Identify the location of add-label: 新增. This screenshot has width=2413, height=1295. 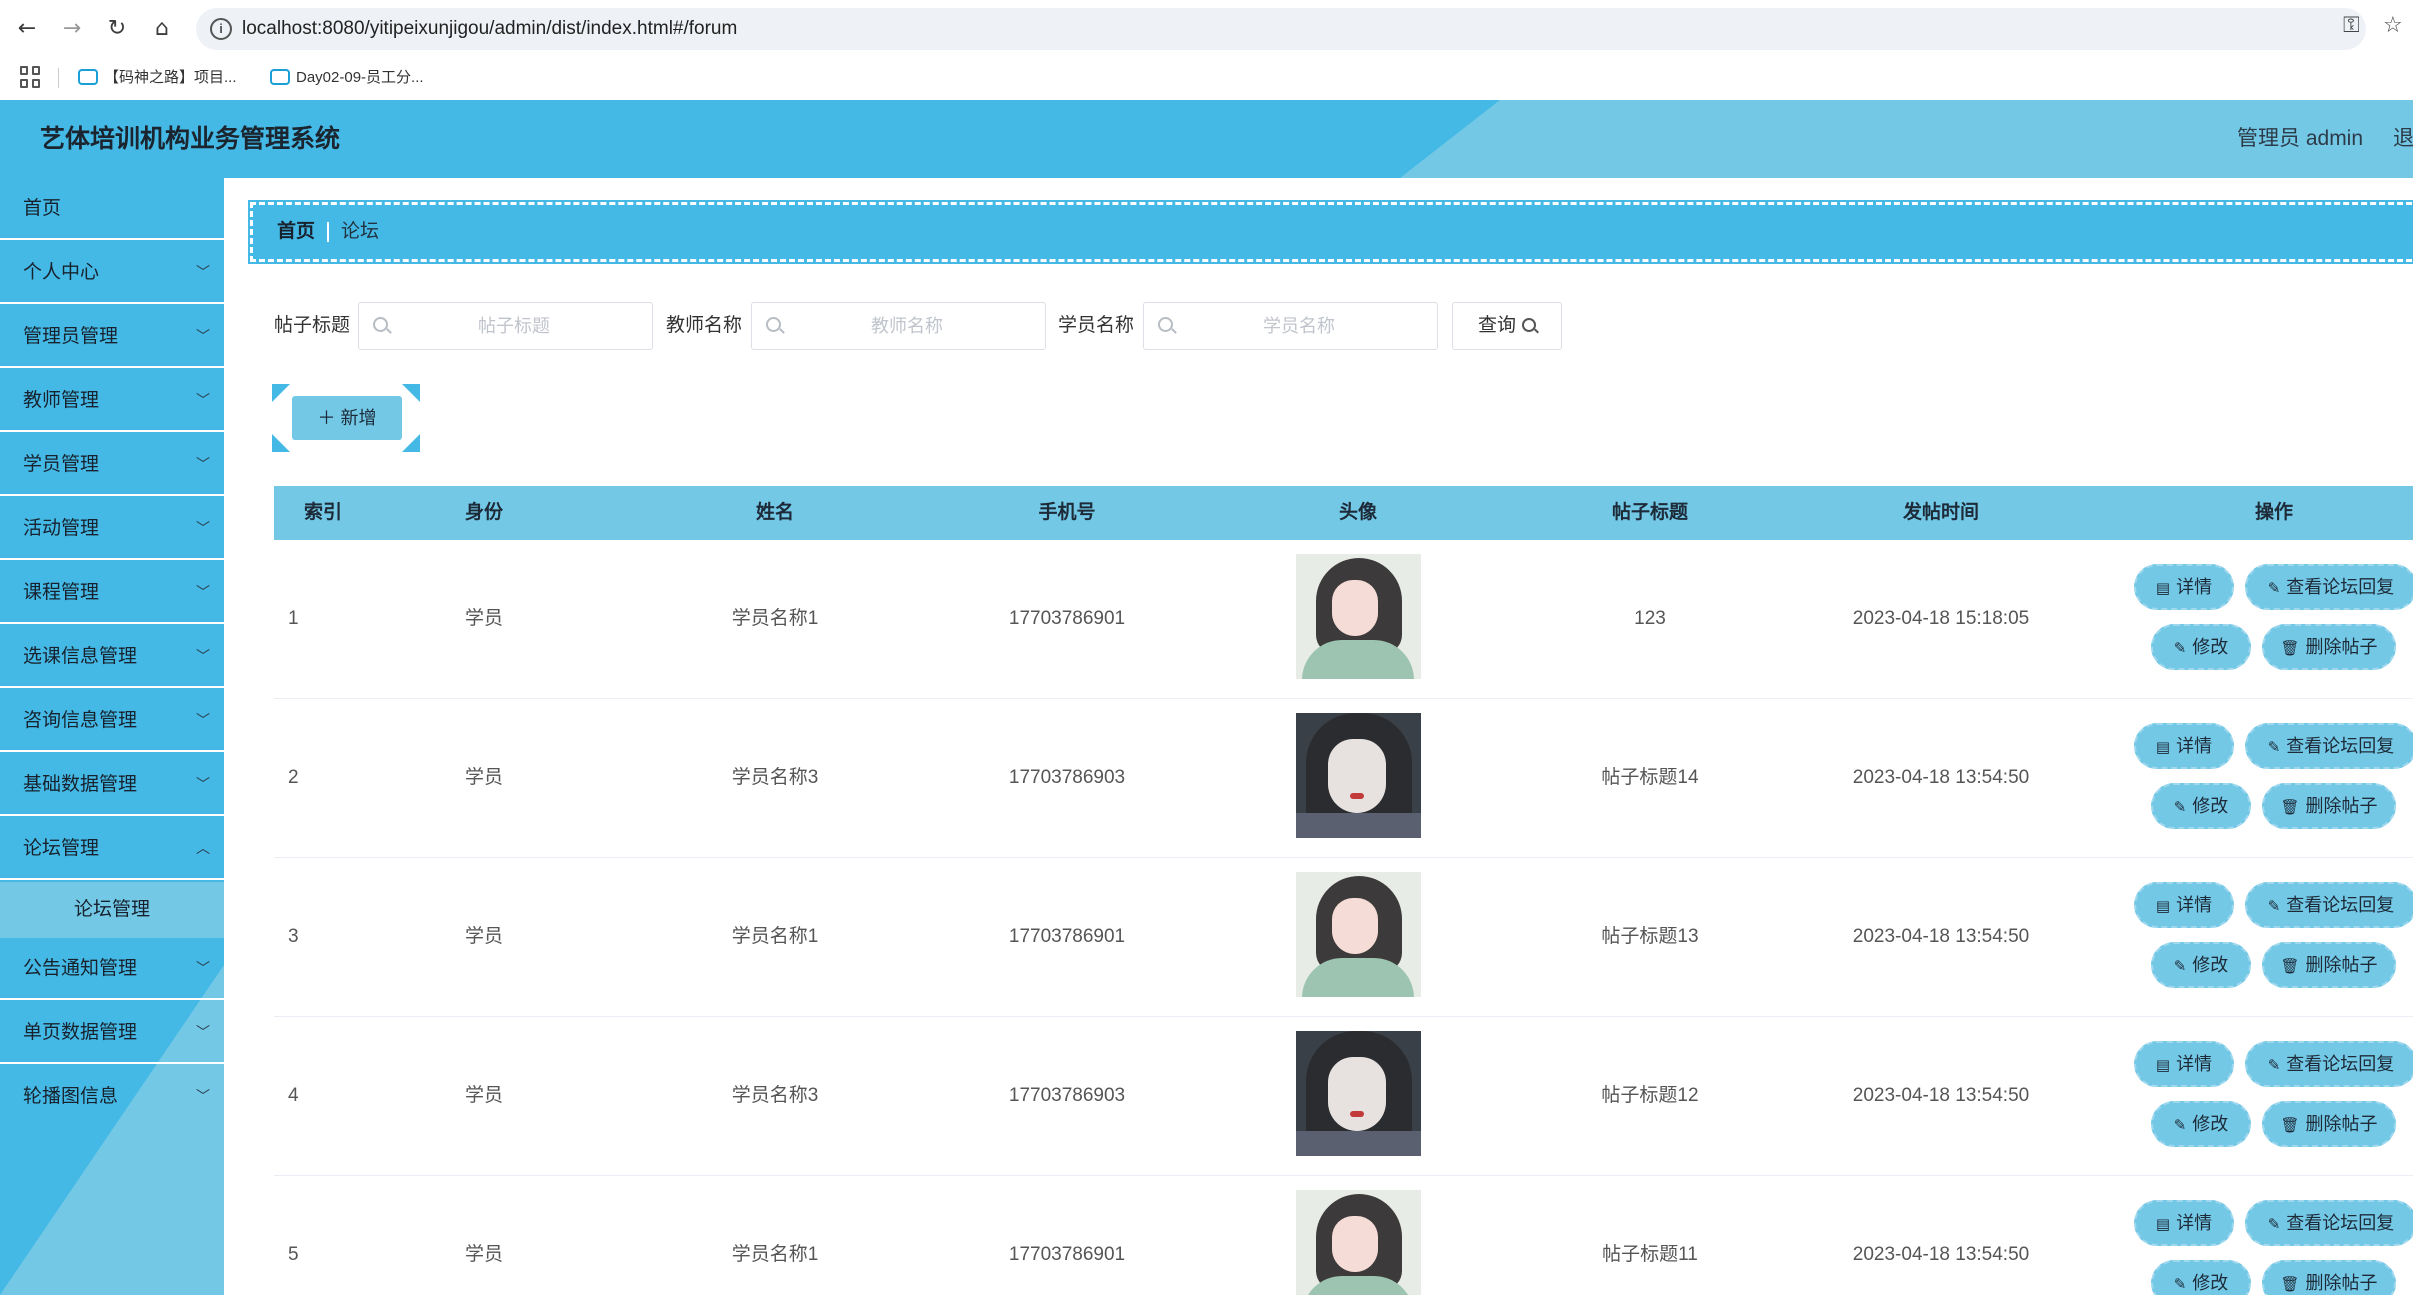
(358, 418).